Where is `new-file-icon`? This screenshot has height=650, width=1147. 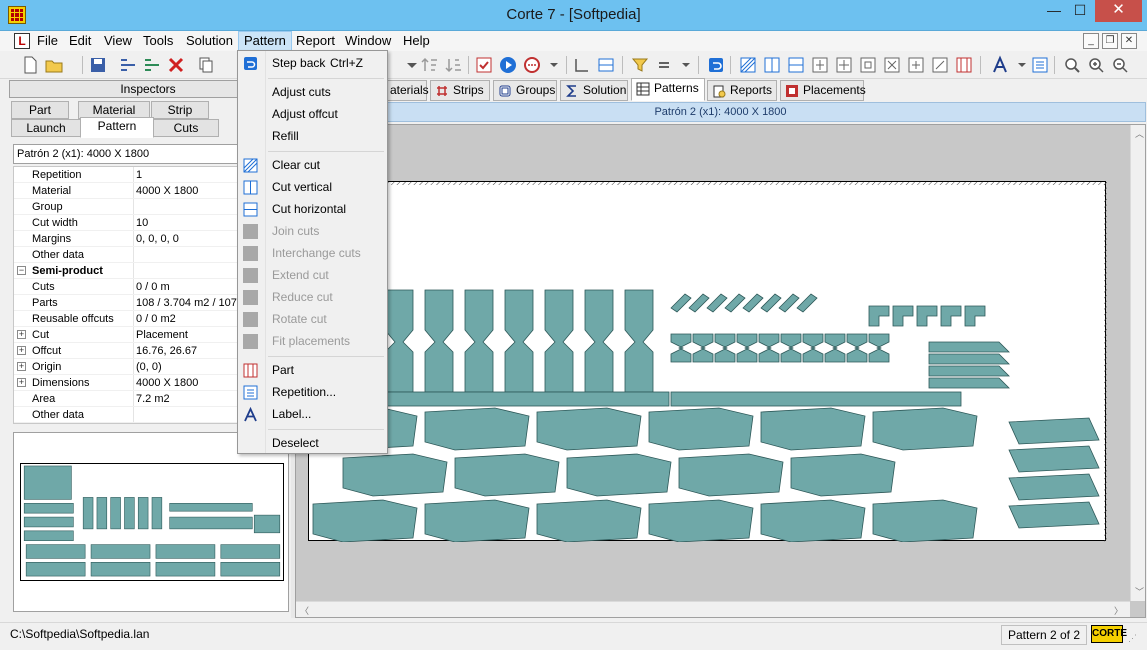
new-file-icon is located at coordinates (30, 65).